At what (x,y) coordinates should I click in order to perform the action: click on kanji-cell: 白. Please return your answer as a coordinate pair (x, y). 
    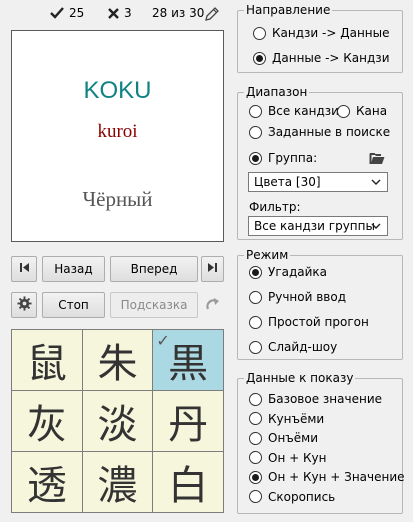
    Looking at the image, I should click on (188, 482).